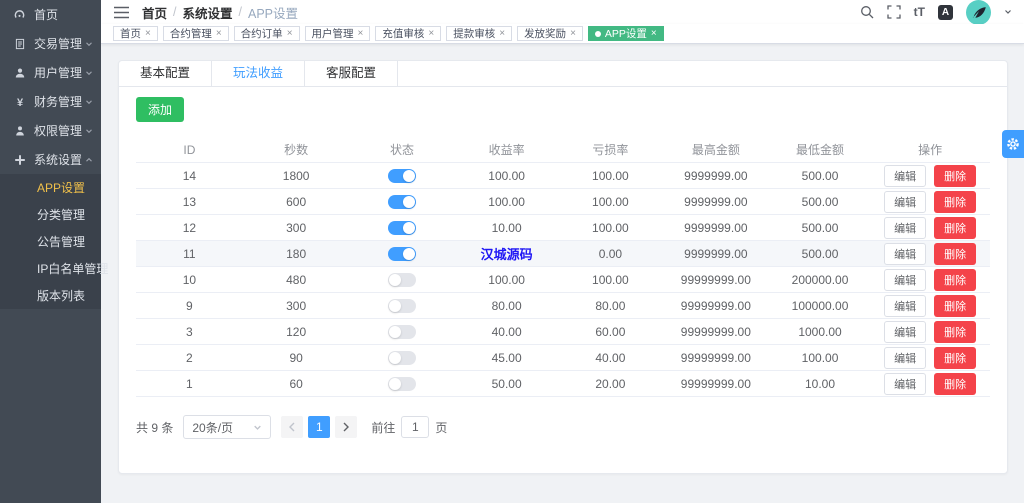  What do you see at coordinates (50, 187) in the screenshot?
I see `sidebar-subitem-app-settings: APP设置` at bounding box center [50, 187].